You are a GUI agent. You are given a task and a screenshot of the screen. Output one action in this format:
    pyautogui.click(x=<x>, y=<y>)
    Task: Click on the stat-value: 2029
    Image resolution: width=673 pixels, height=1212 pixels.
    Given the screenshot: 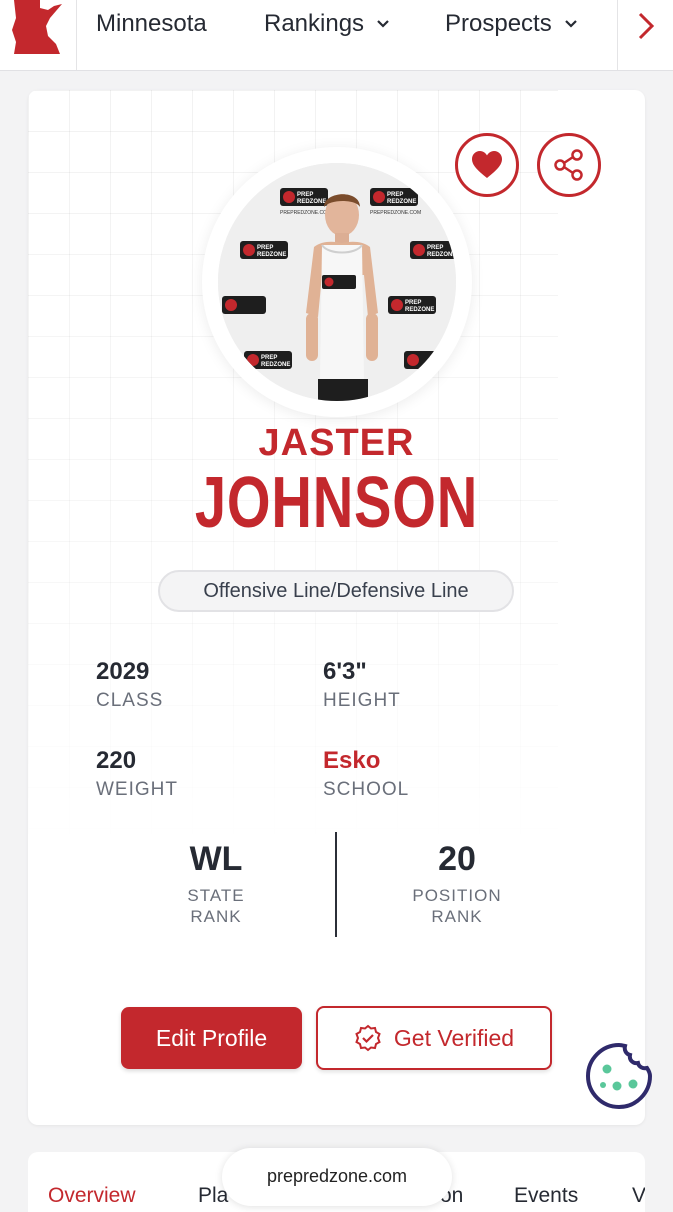 What is the action you would take?
    pyautogui.click(x=123, y=671)
    